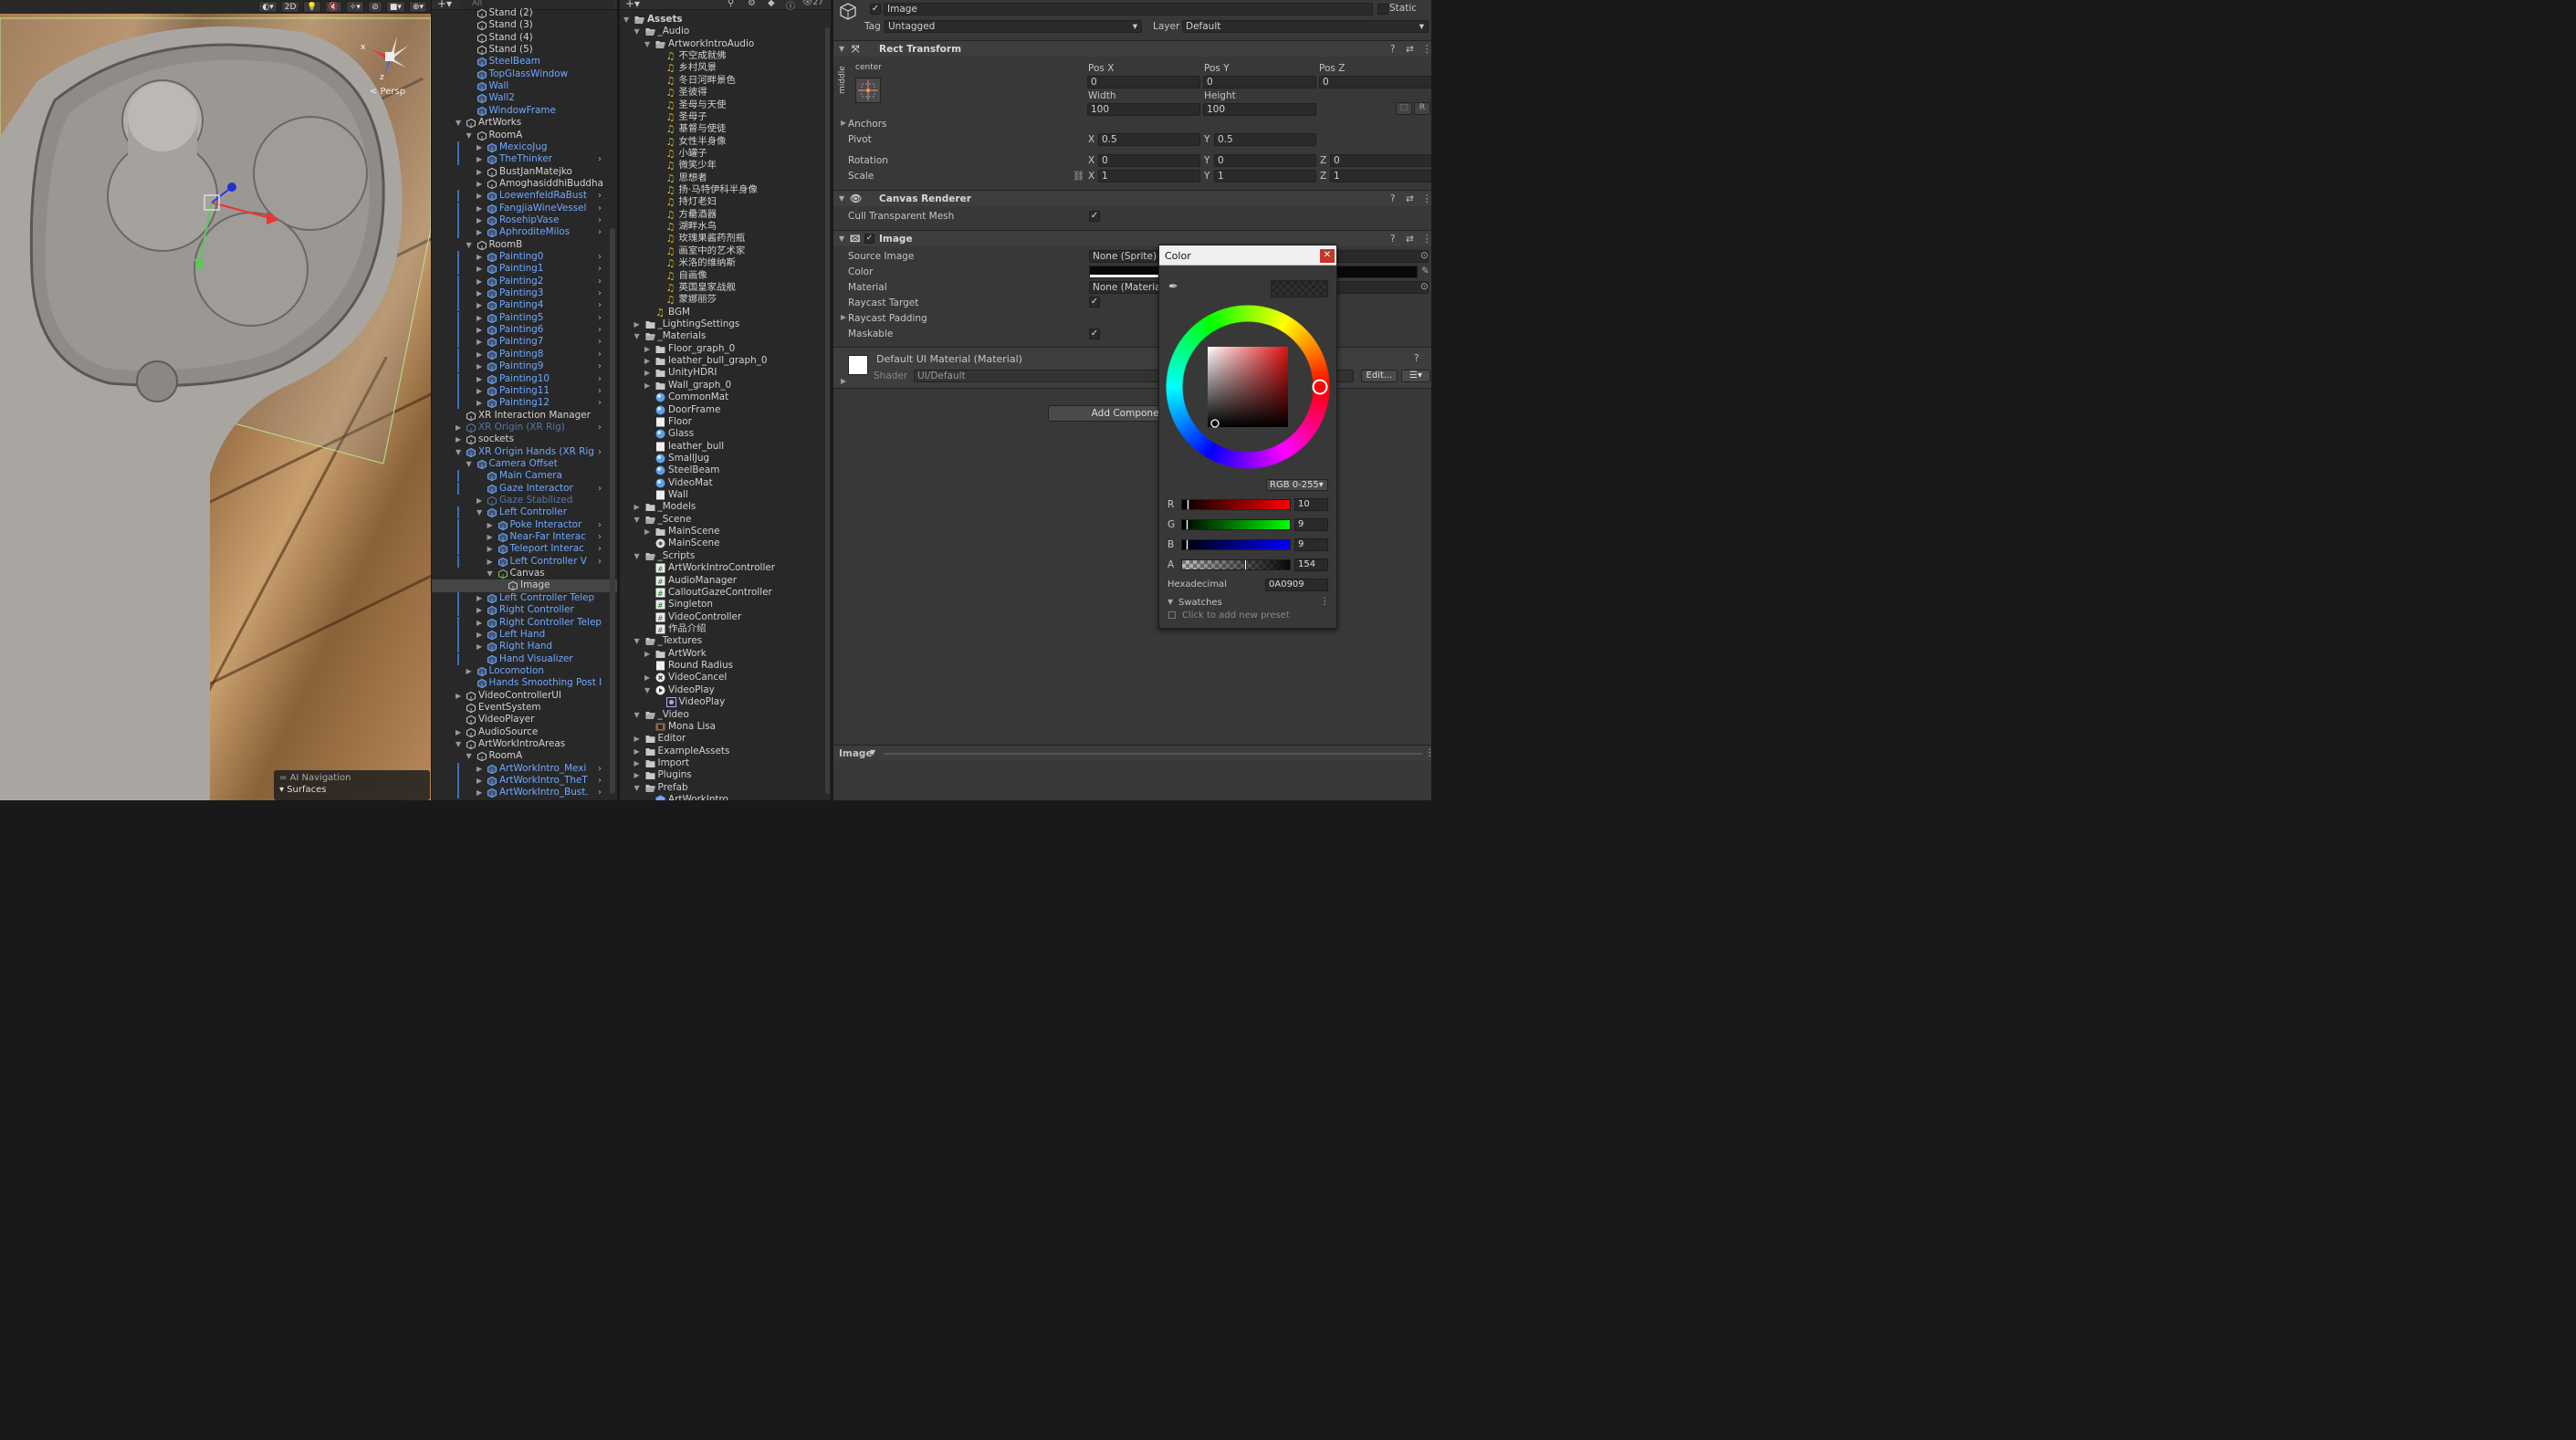 This screenshot has width=2576, height=1440. Describe the element at coordinates (723, 470) in the screenshot. I see `project-row: SteelBeam` at that location.